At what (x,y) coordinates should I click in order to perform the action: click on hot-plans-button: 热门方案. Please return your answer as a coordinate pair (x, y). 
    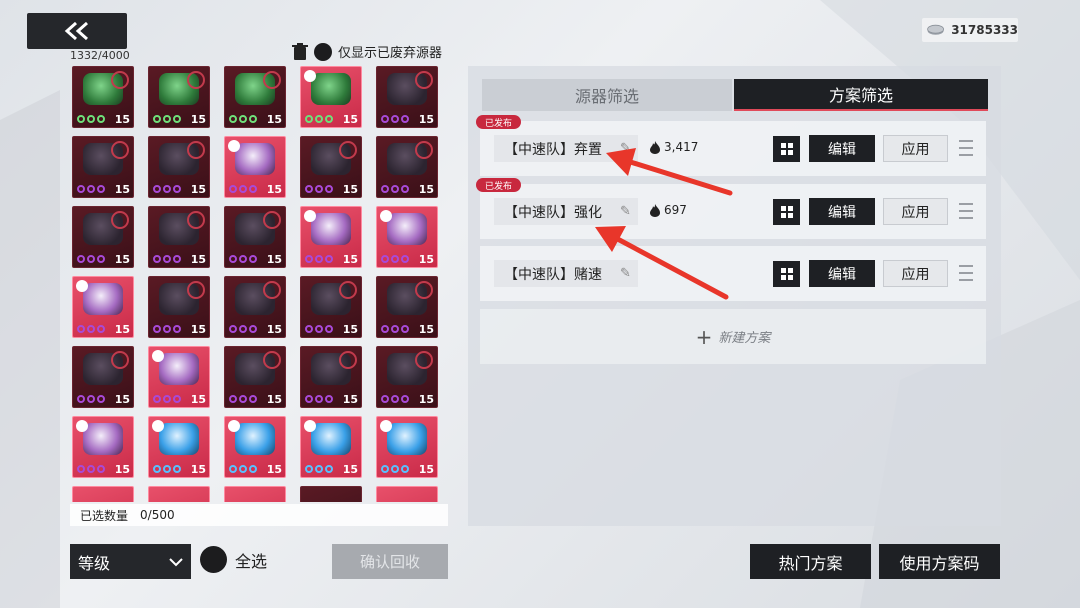
    Looking at the image, I should click on (810, 561).